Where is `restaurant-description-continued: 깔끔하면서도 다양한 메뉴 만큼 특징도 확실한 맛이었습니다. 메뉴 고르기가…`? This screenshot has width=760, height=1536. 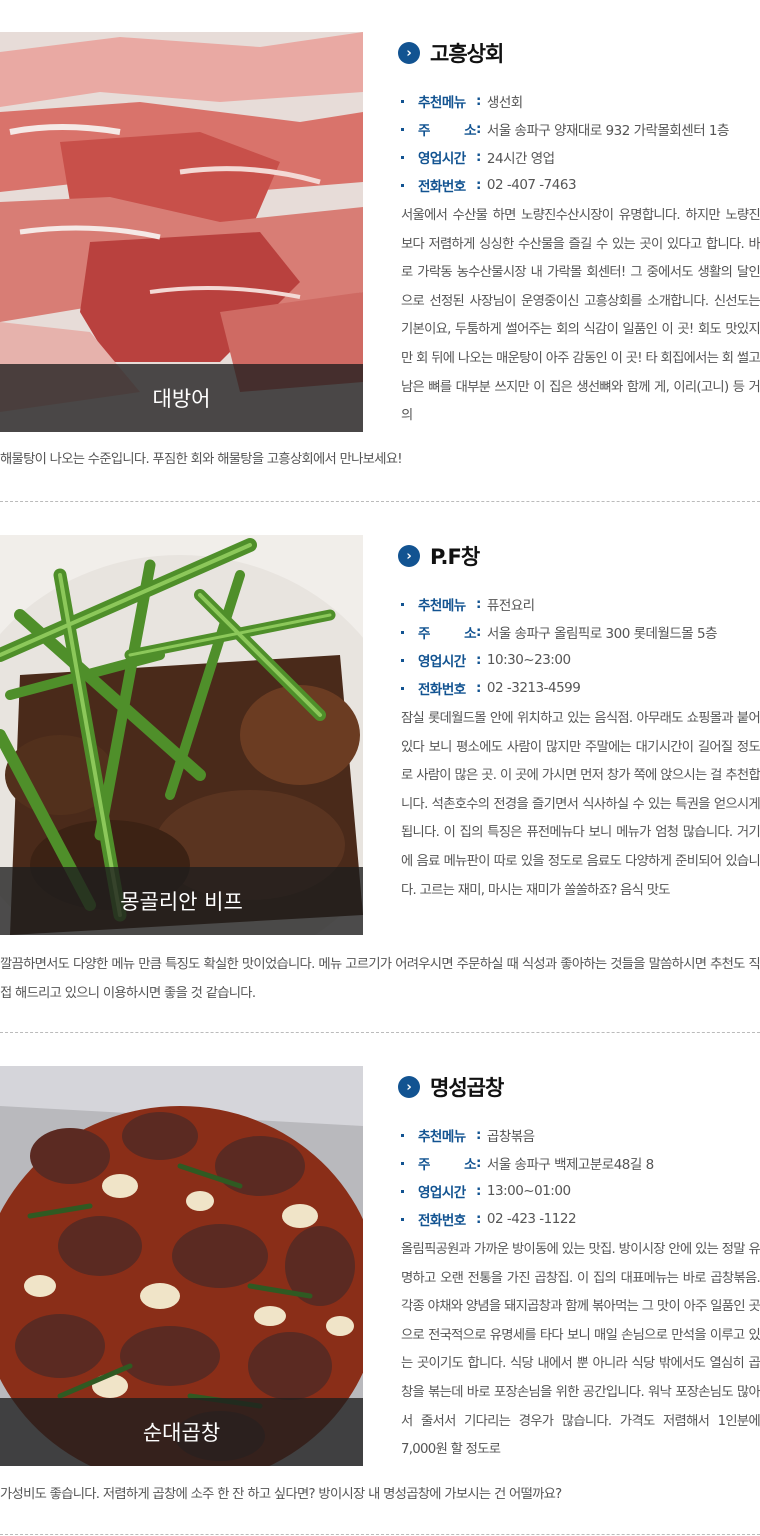
restaurant-description-continued: 깔끔하면서도 다양한 메뉴 만큼 특징도 확실한 맛이었습니다. 메뉴 고르기가… is located at coordinates (380, 979).